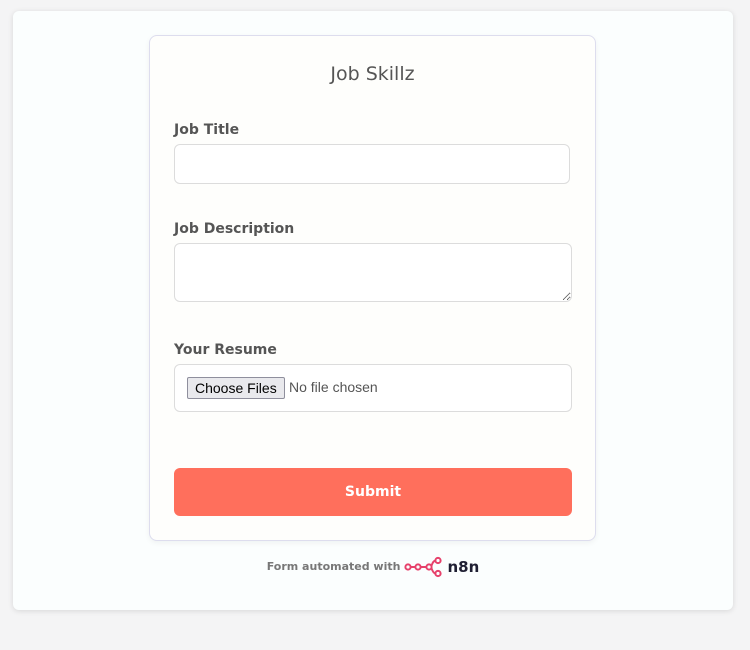 This screenshot has height=650, width=750. Describe the element at coordinates (463, 566) in the screenshot. I see `n8n-brand-text: n8n` at that location.